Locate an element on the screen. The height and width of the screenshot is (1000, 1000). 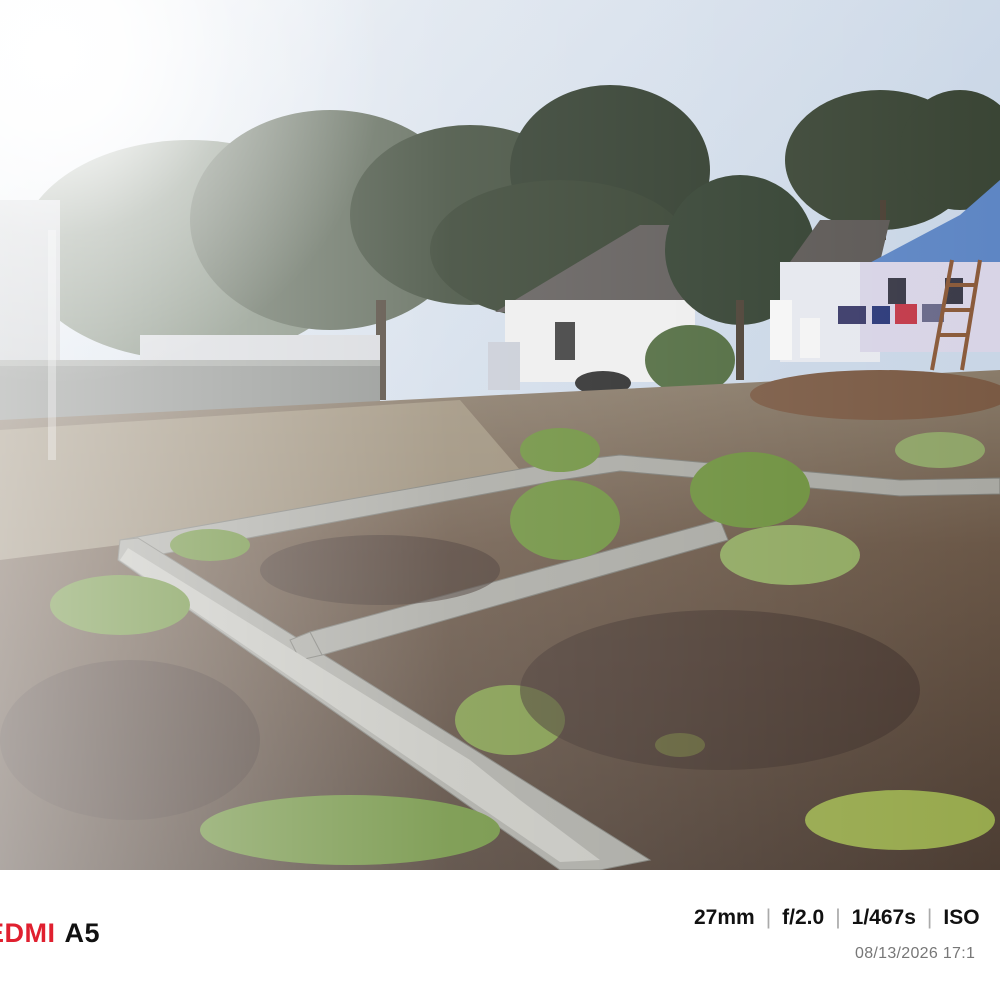
brand-model: A5 is located at coordinates (82, 933).